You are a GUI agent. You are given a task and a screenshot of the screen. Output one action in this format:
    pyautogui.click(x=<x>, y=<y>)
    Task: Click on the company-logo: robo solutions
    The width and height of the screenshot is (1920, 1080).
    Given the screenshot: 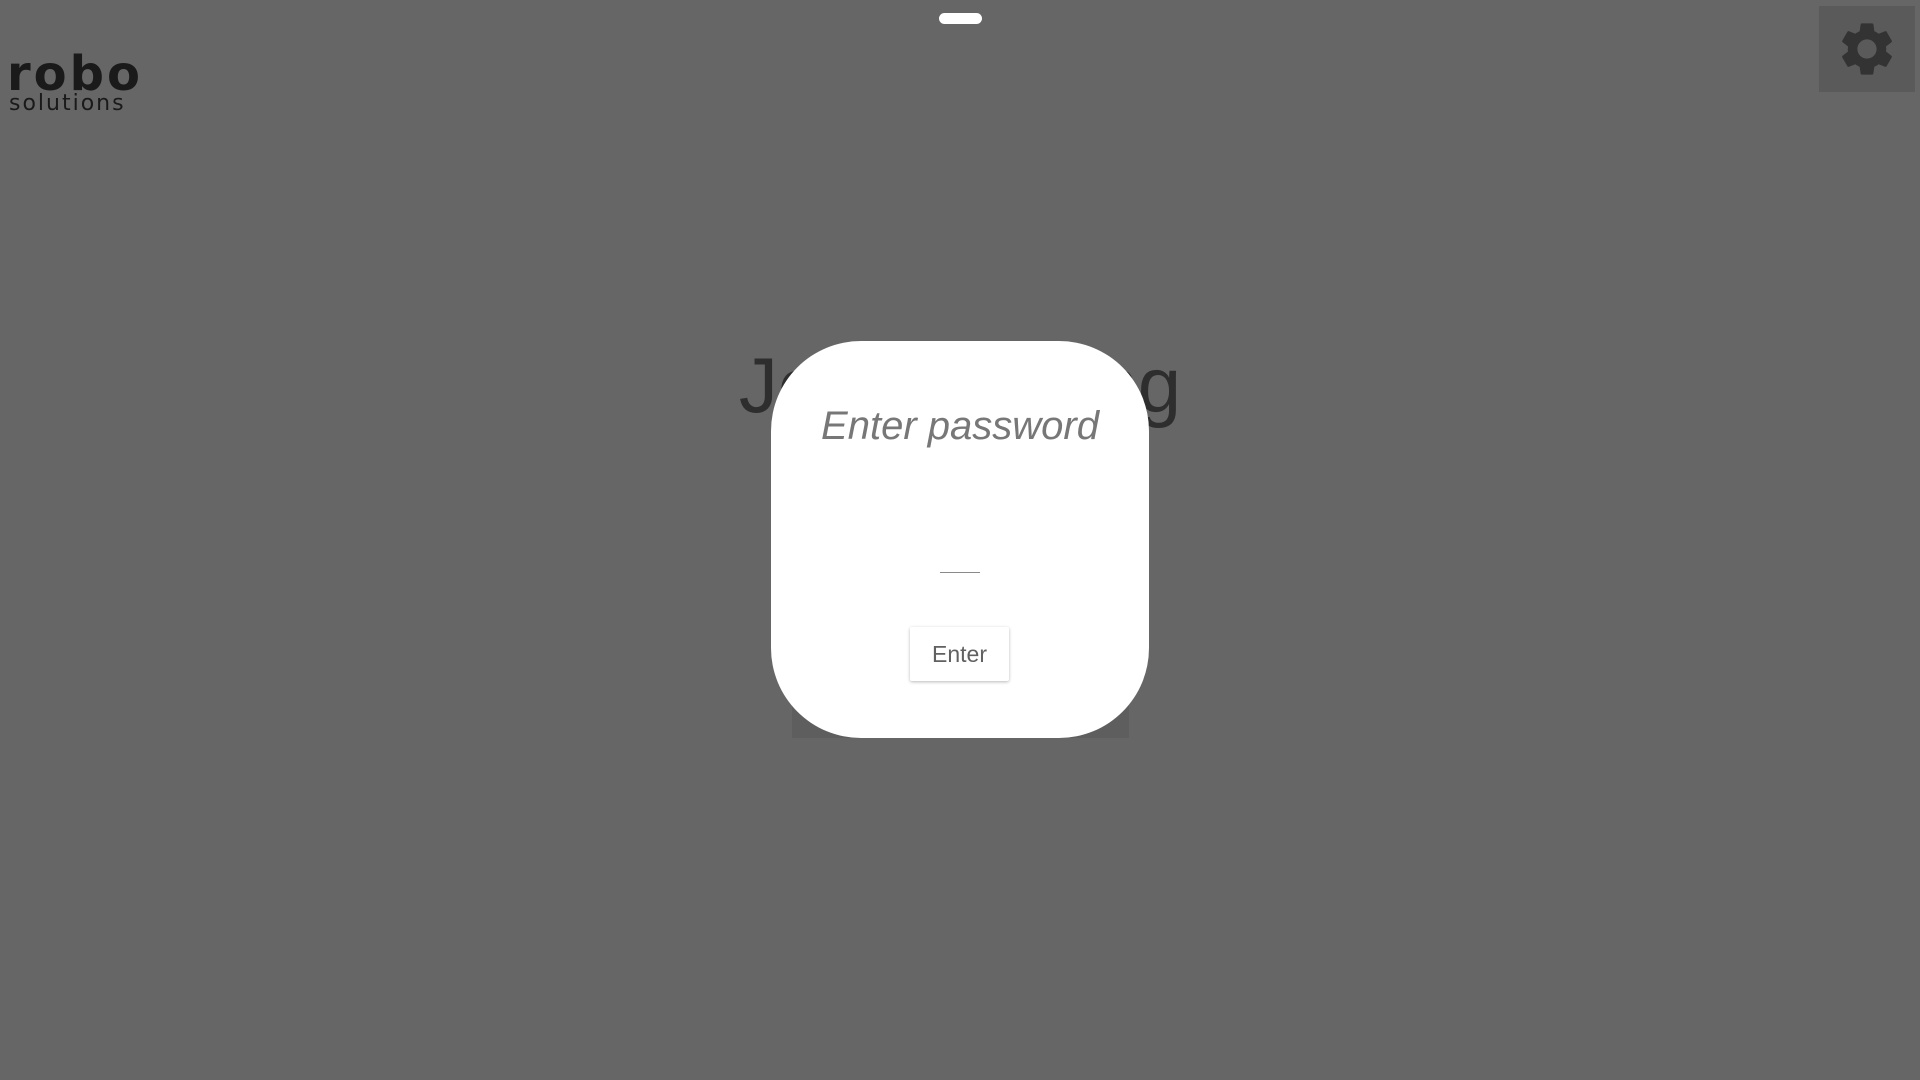 What is the action you would take?
    pyautogui.click(x=86, y=81)
    